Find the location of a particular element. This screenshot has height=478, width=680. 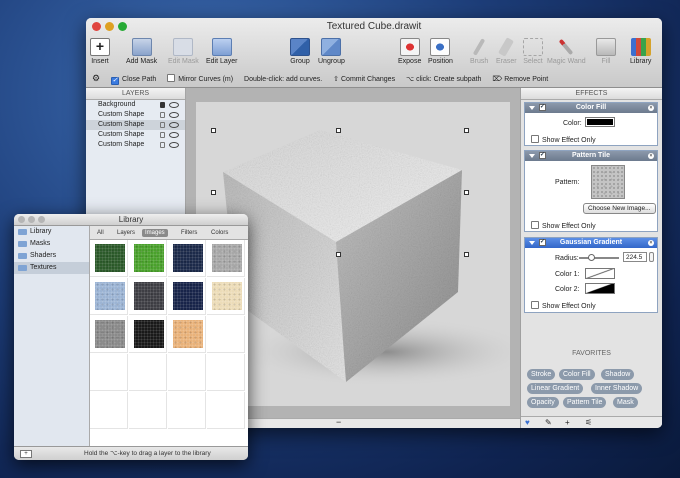

library-sidebar-item: Textures is located at coordinates (51, 268).